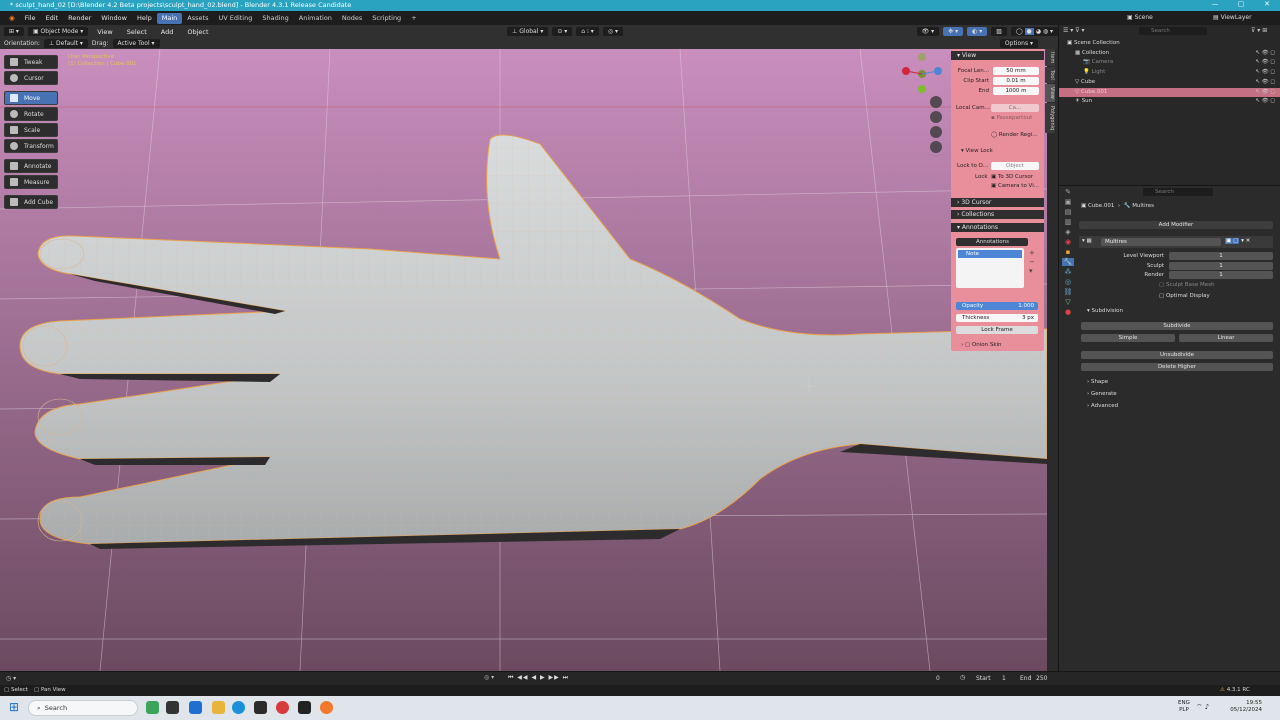  What do you see at coordinates (1050, 118) in the screenshot?
I see `sidebar-tab-polygoniq: Polygoniq` at bounding box center [1050, 118].